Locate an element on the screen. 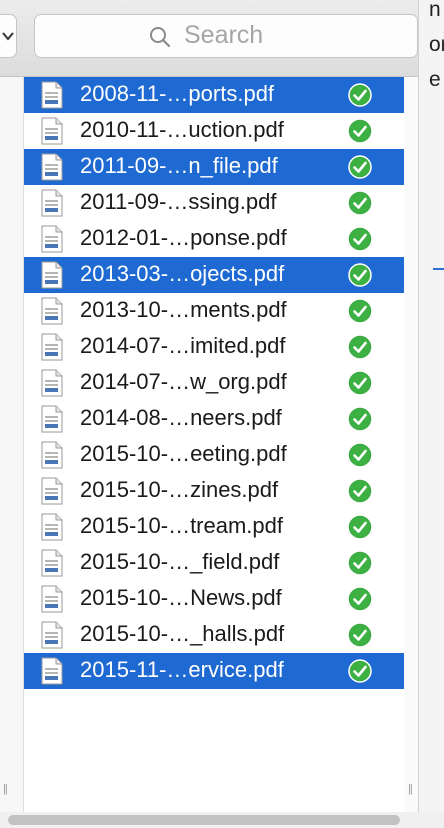 The width and height of the screenshot is (444, 828). file-name: 2011-09-…ssing.pdf is located at coordinates (178, 201).